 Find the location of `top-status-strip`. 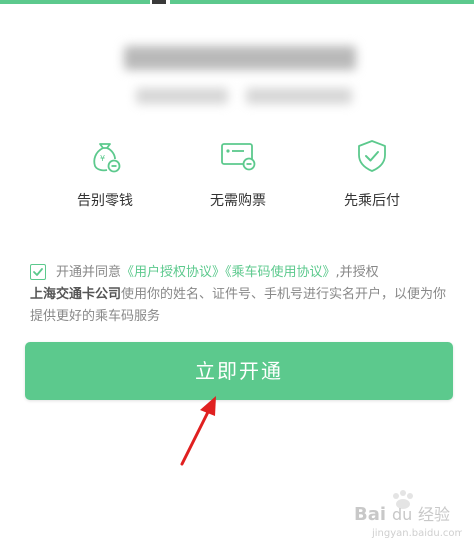

top-status-strip is located at coordinates (237, 2).